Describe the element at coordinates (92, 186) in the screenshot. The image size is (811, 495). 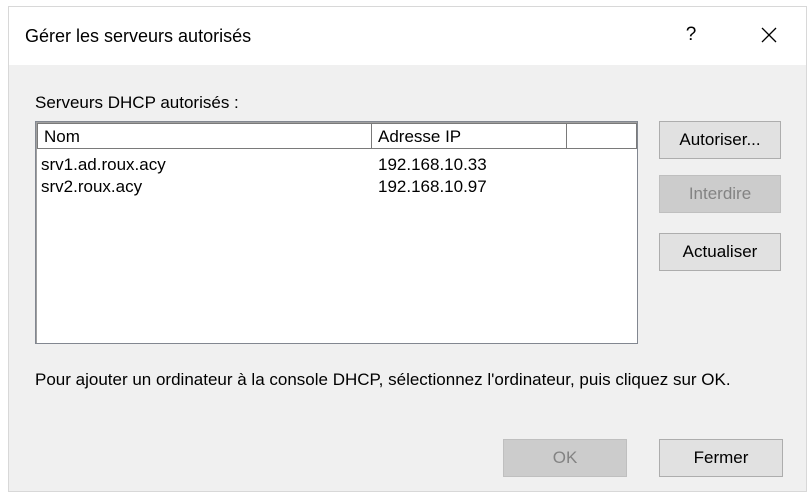
I see `server-name: srv2.roux.acy` at that location.